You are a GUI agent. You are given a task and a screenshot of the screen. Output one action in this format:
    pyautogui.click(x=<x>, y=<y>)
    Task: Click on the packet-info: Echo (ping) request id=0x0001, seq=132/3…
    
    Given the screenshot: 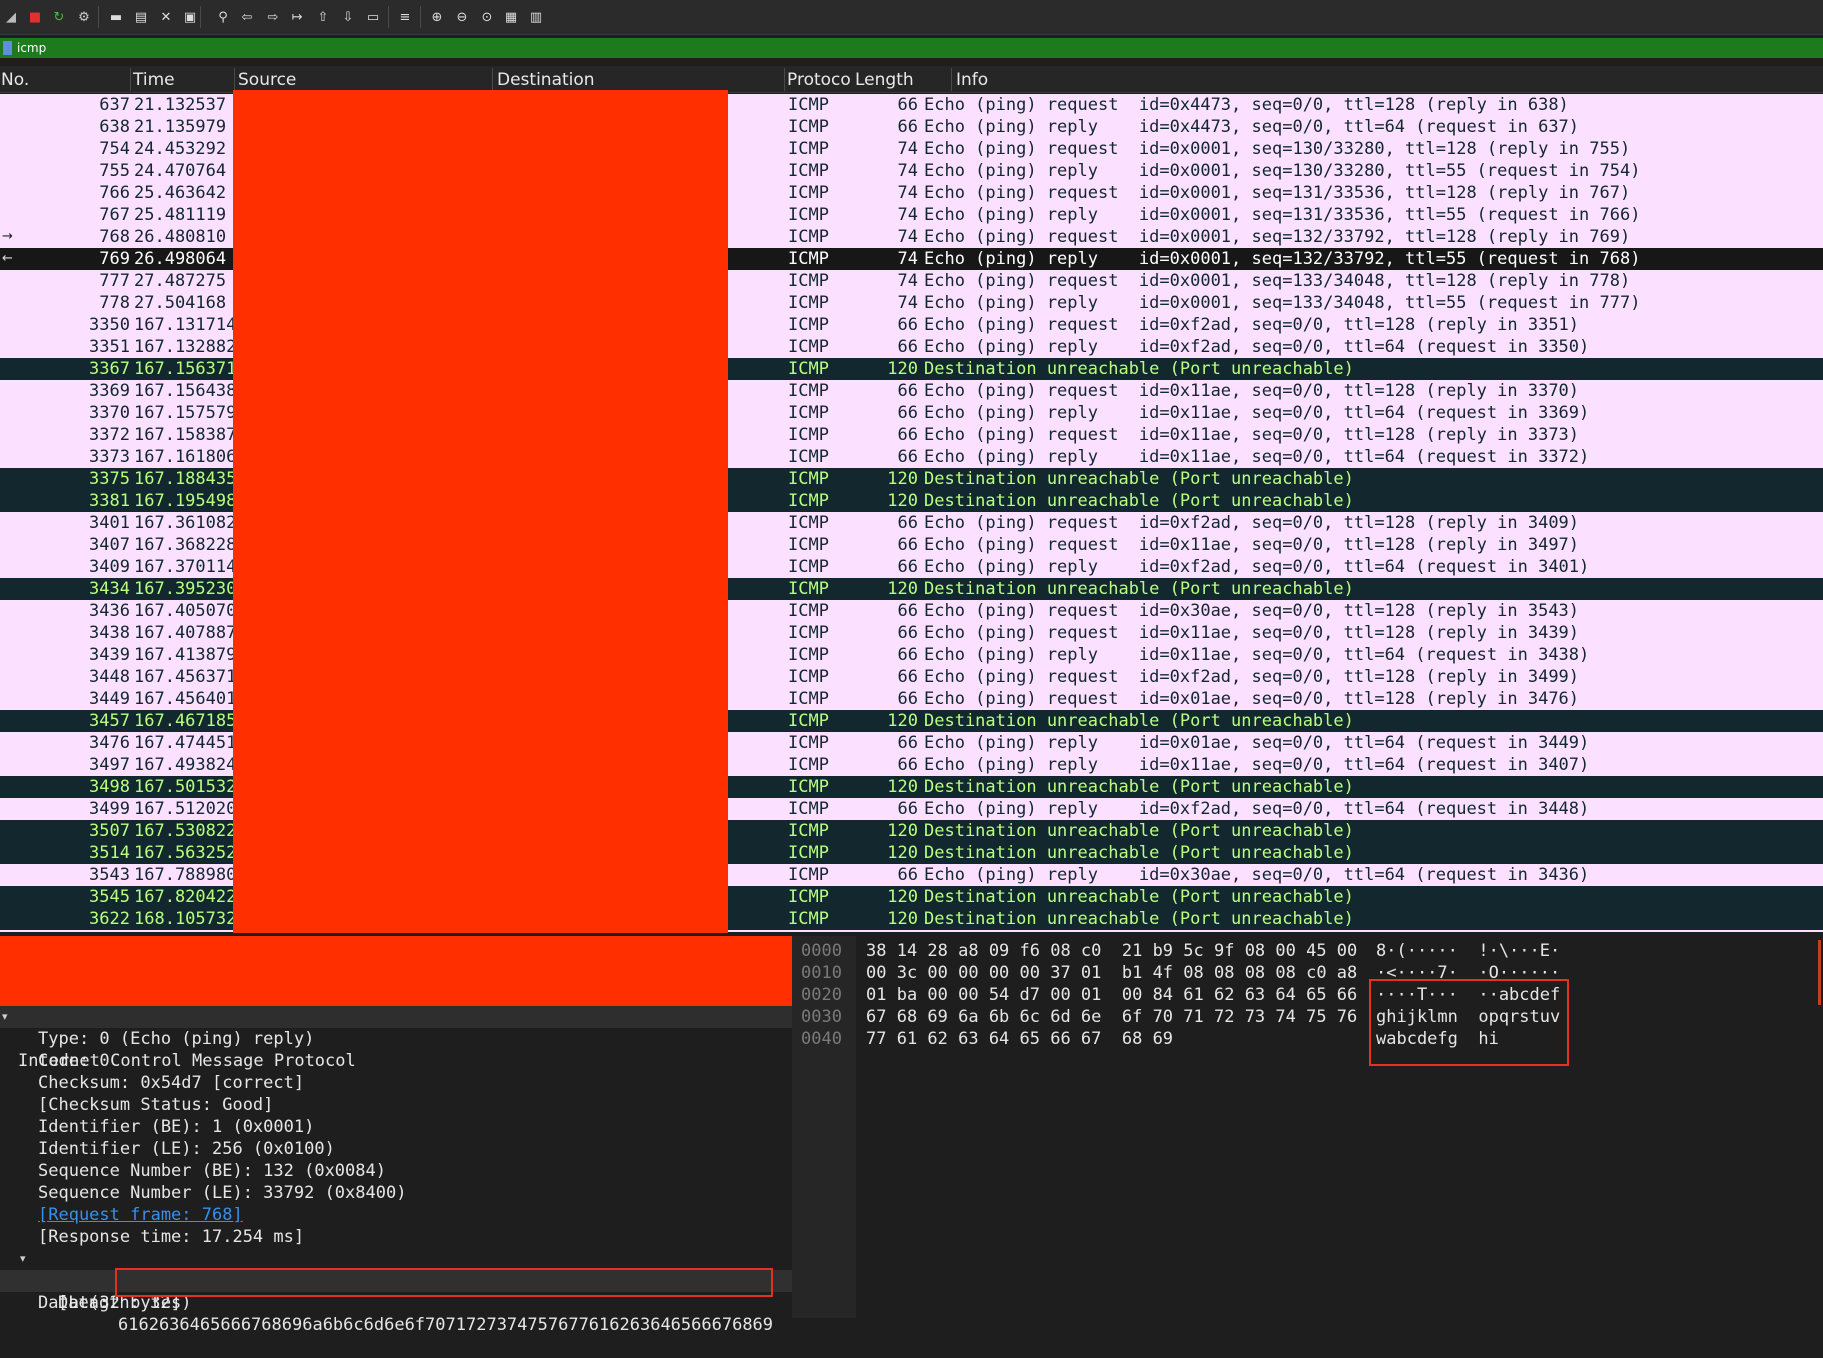 What is the action you would take?
    pyautogui.click(x=1277, y=237)
    